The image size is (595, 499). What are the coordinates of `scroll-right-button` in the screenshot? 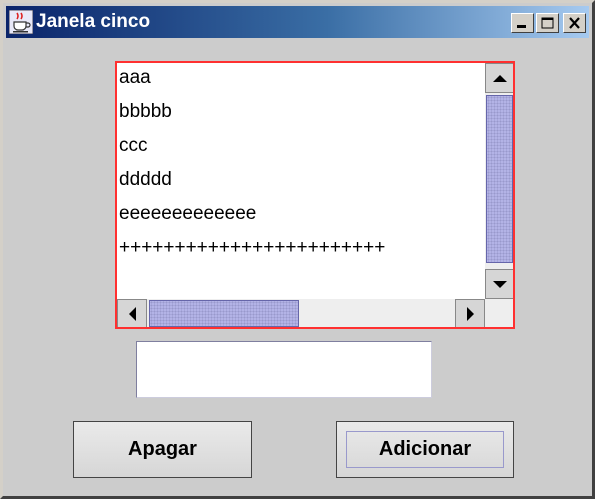 It's located at (470, 313).